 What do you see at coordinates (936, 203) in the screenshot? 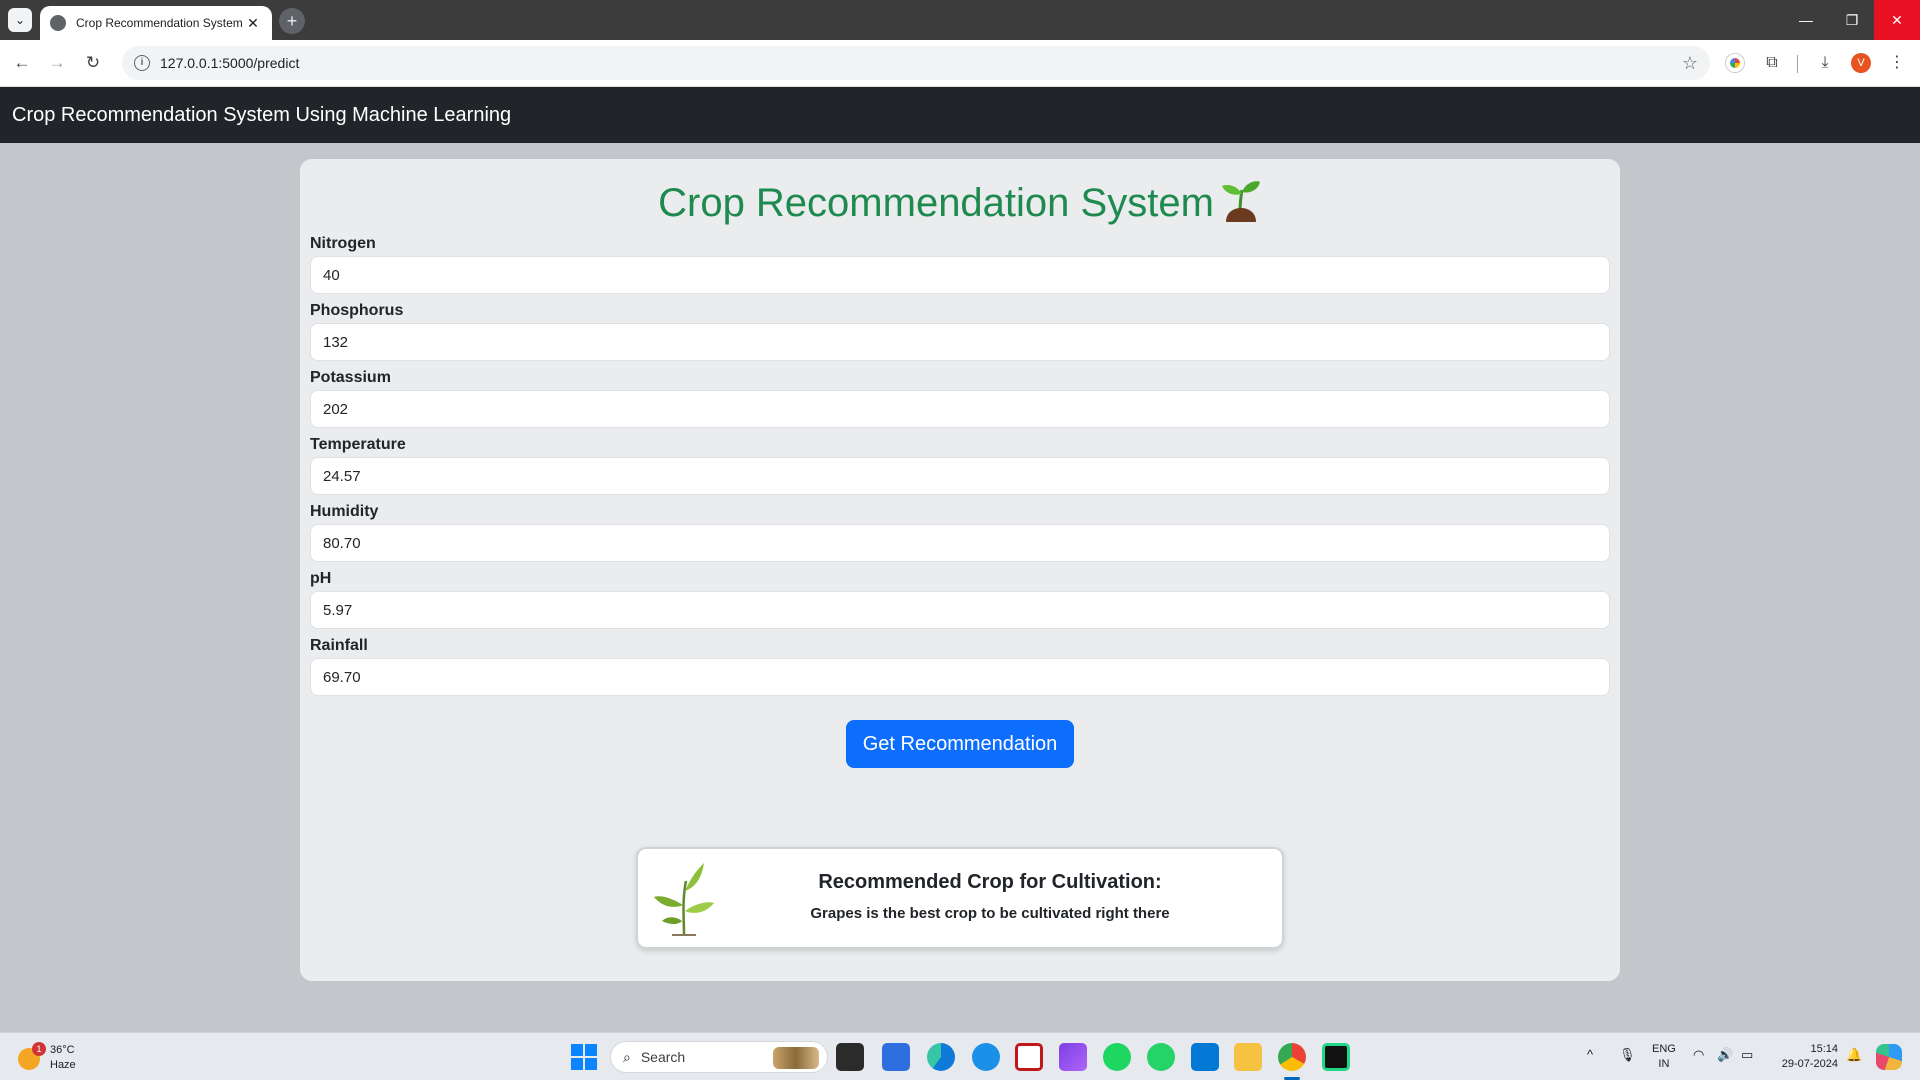
I see `page-title-text: Crop Recommendation System` at bounding box center [936, 203].